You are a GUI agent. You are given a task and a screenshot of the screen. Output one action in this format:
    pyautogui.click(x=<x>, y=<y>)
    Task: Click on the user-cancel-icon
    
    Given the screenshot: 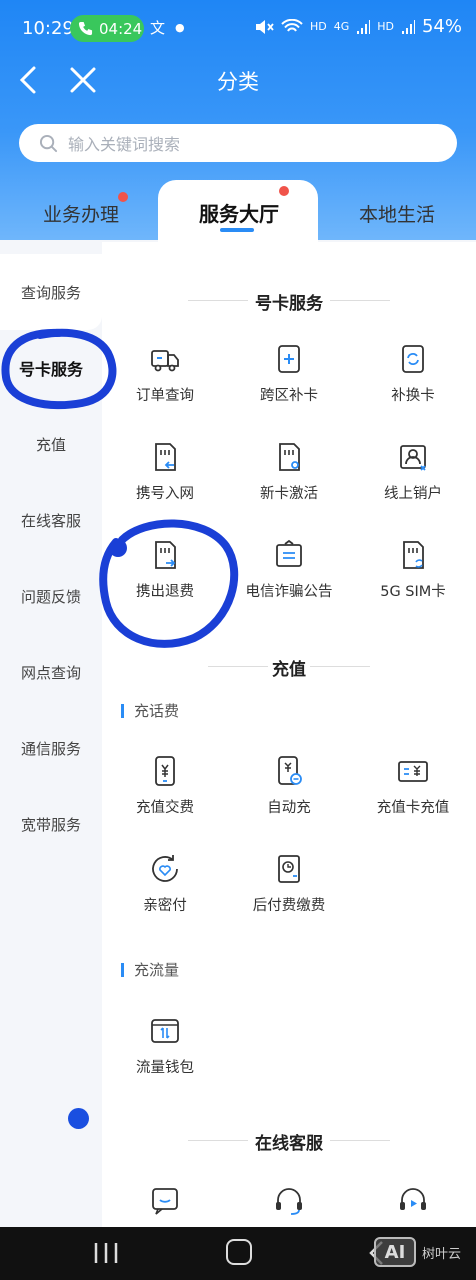 What is the action you would take?
    pyautogui.click(x=413, y=458)
    